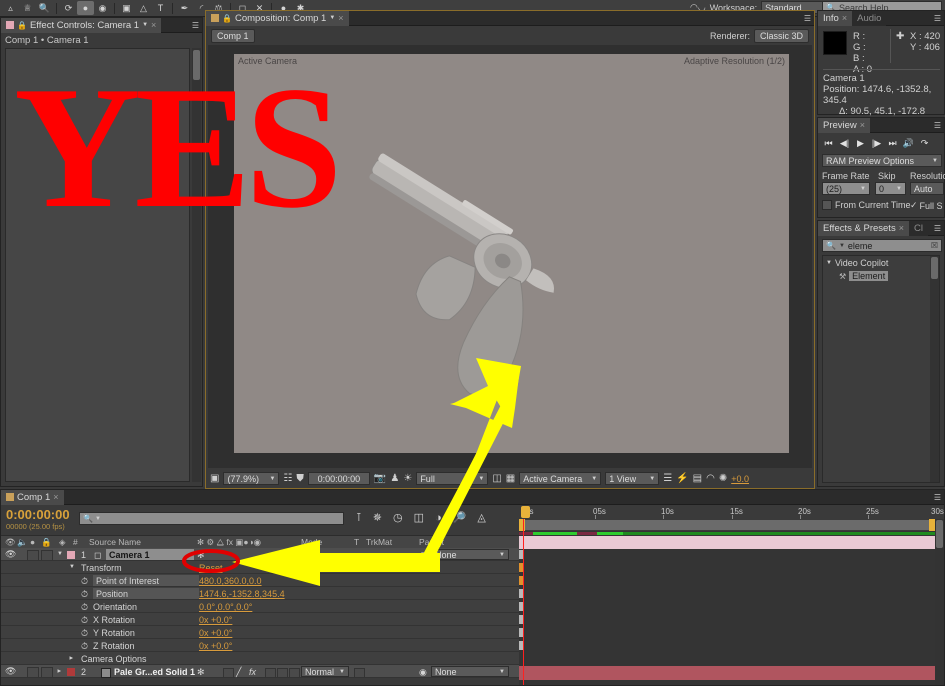 This screenshot has height=686, width=945. Describe the element at coordinates (71, 672) in the screenshot. I see `layer-label-color` at that location.